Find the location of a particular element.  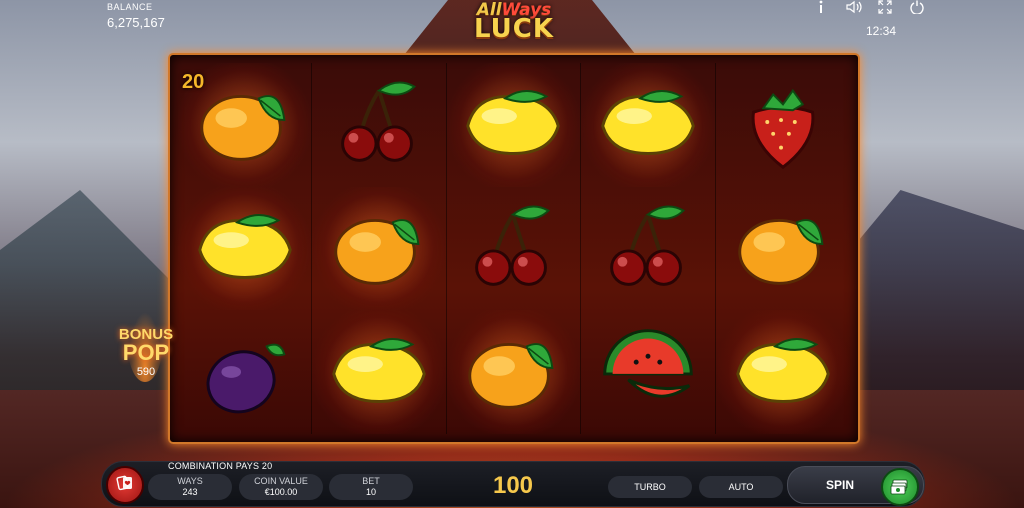

plum-icon is located at coordinates (245, 372).